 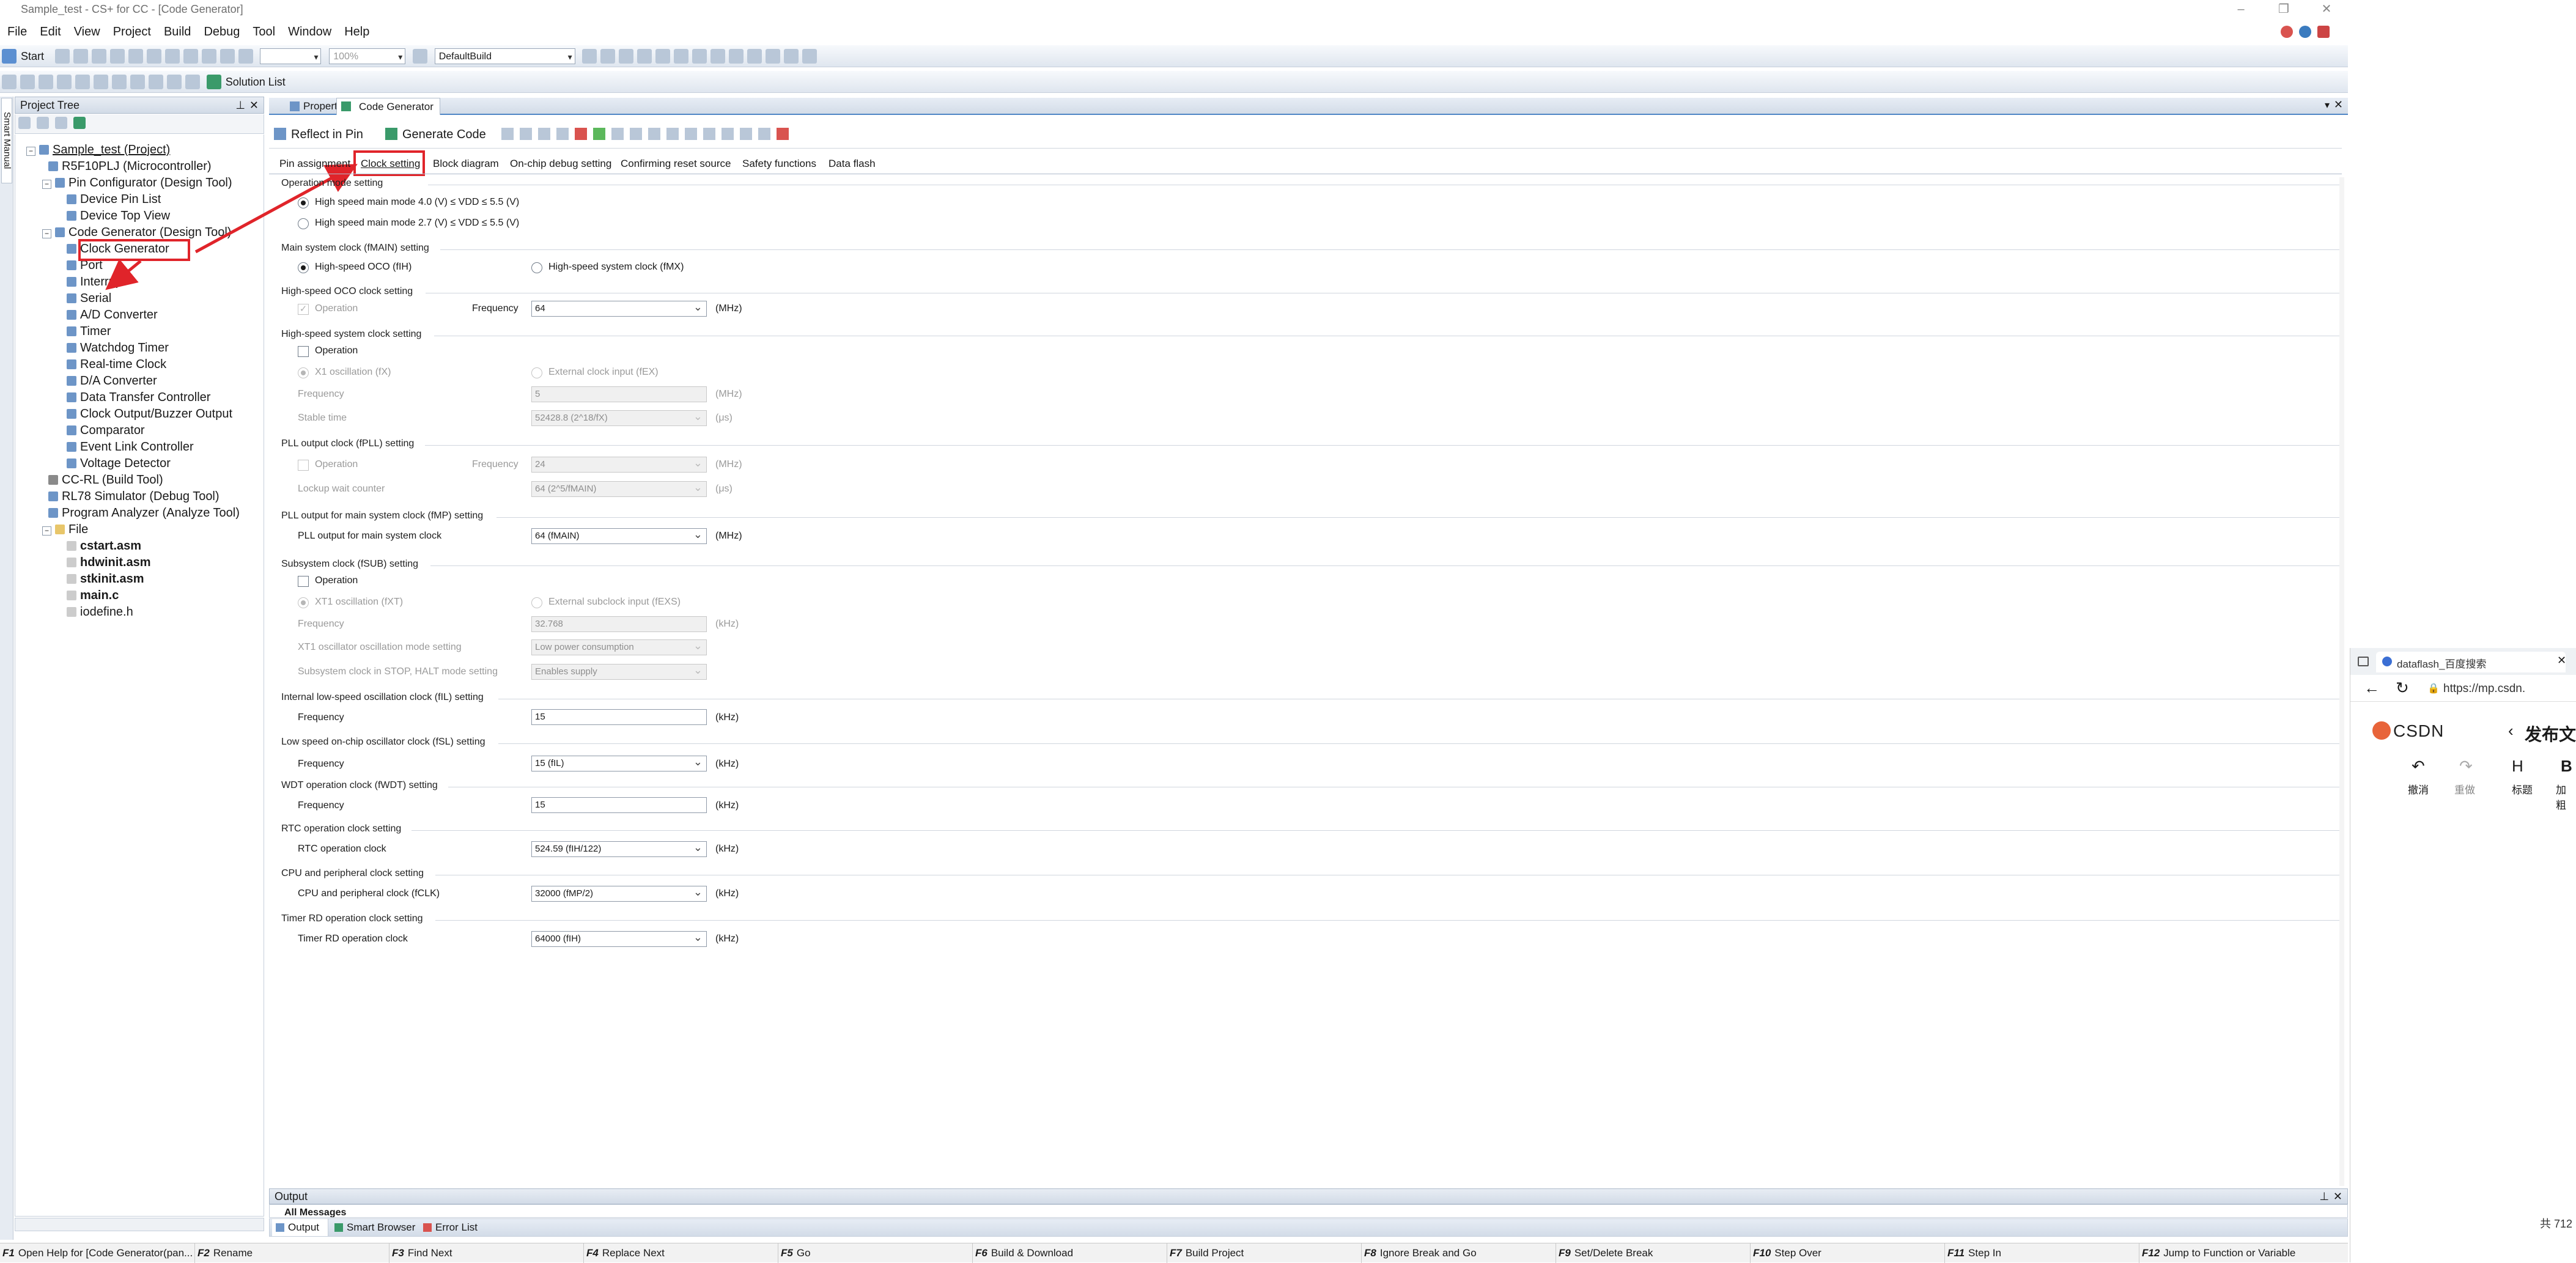 What do you see at coordinates (619, 805) in the screenshot?
I see `wdt-frequency-input: 15` at bounding box center [619, 805].